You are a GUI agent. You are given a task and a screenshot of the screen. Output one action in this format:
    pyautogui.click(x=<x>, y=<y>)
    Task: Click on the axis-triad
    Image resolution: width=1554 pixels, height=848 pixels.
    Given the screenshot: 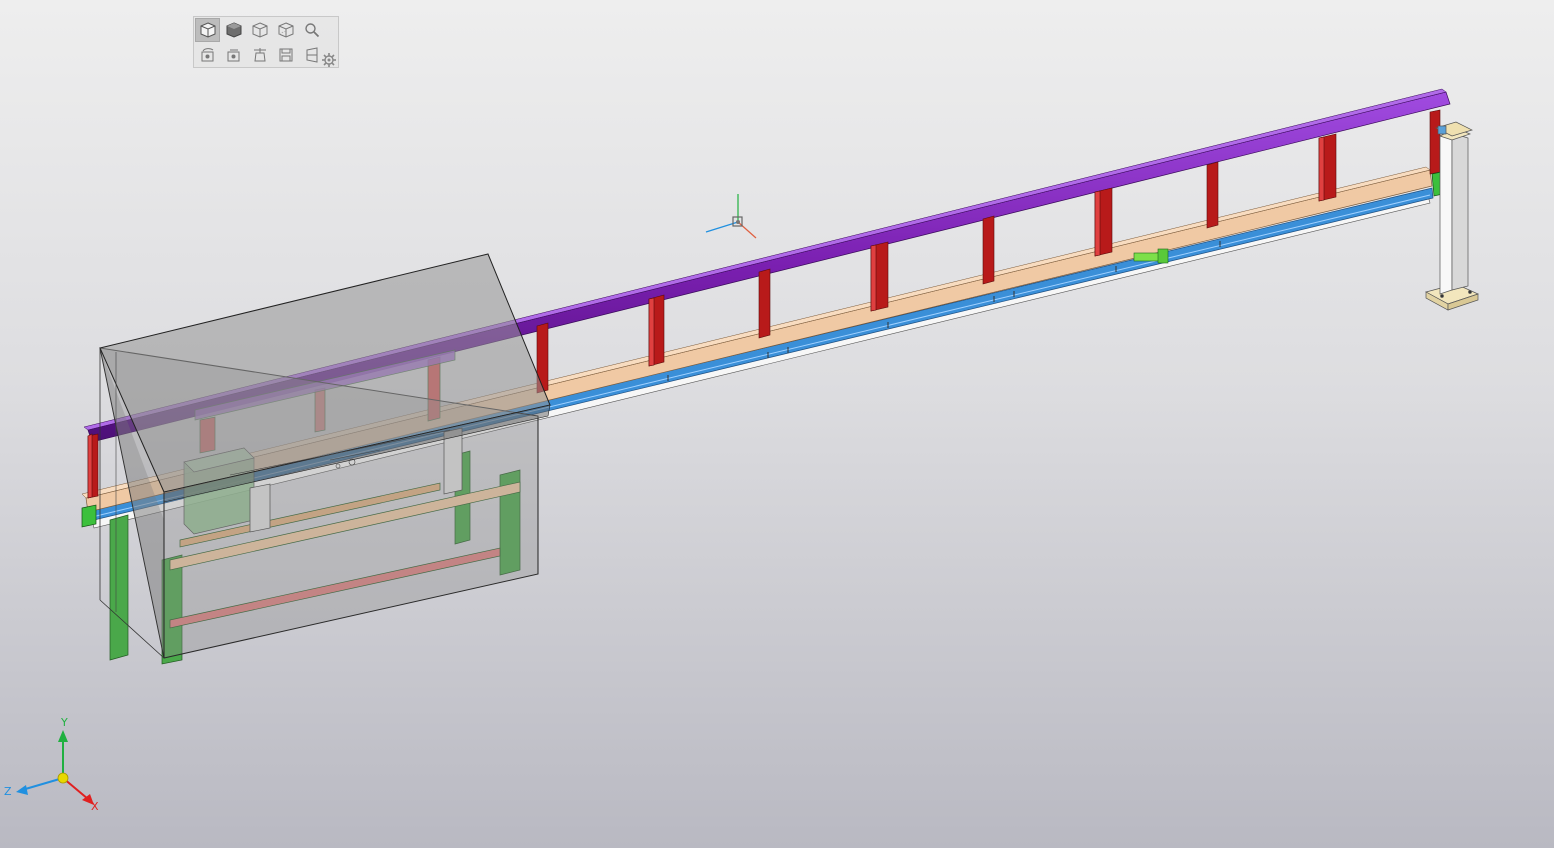 What is the action you would take?
    pyautogui.click(x=55, y=767)
    